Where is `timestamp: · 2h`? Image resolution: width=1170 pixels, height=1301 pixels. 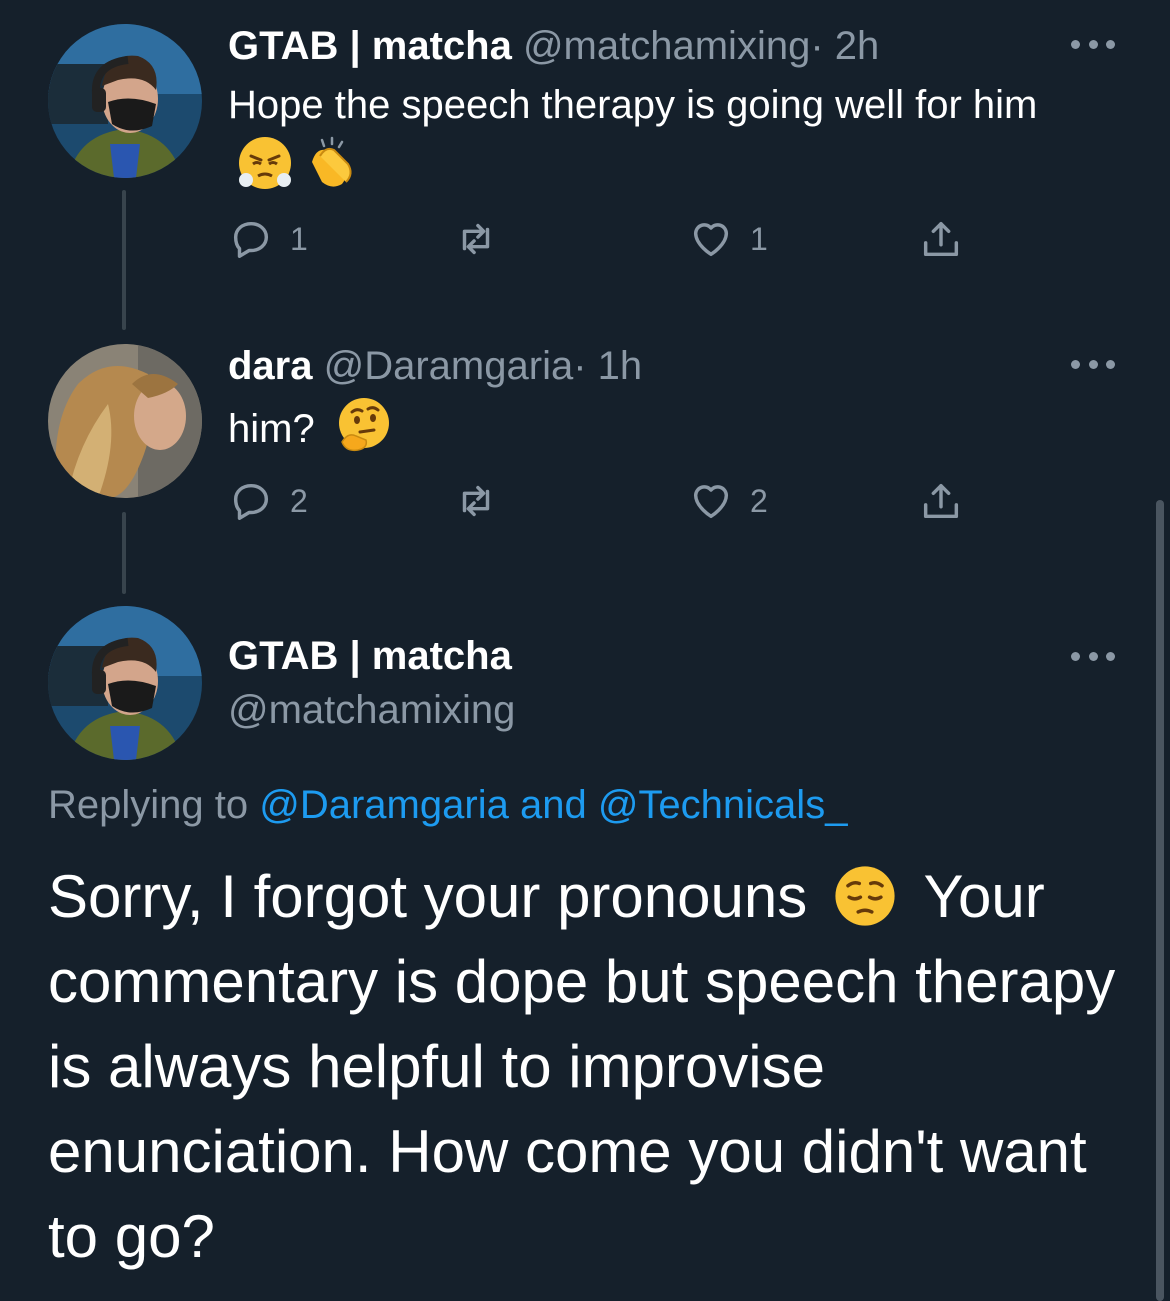 timestamp: · 2h is located at coordinates (844, 46).